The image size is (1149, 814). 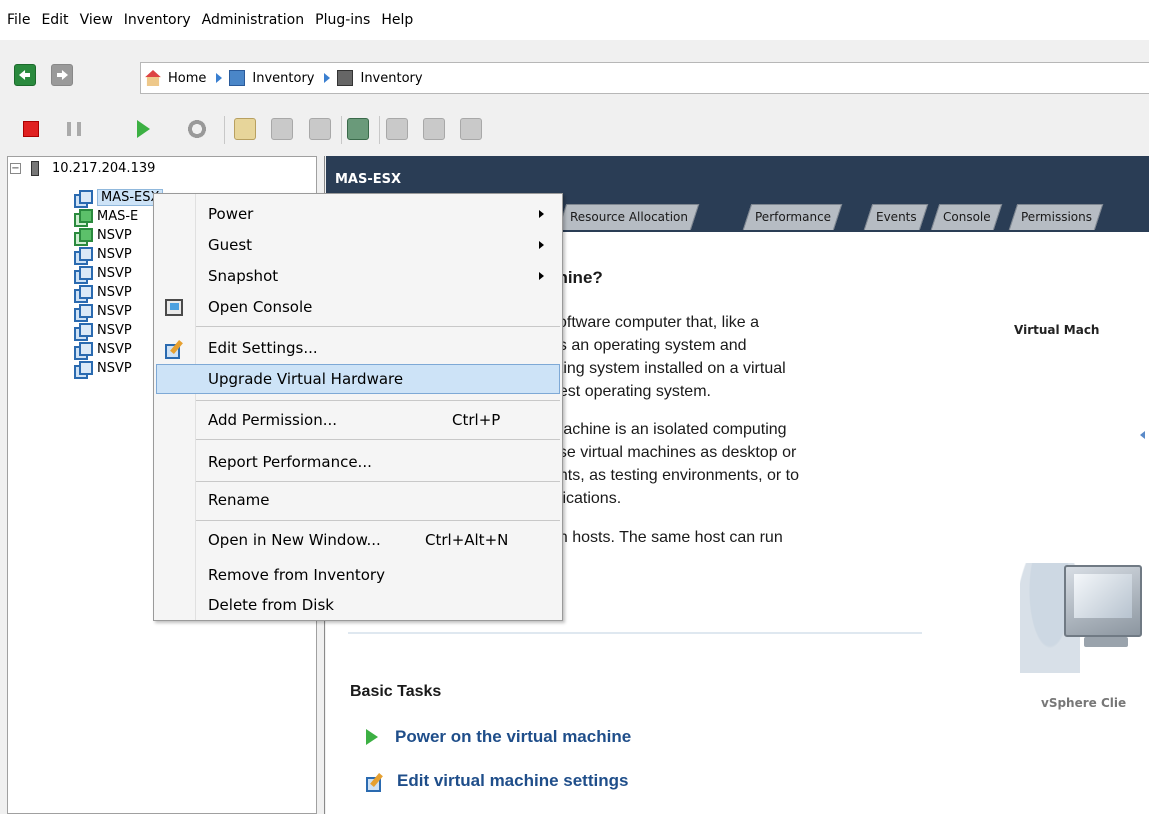 What do you see at coordinates (157, 20) in the screenshot?
I see `menu-inventory: Inventory` at bounding box center [157, 20].